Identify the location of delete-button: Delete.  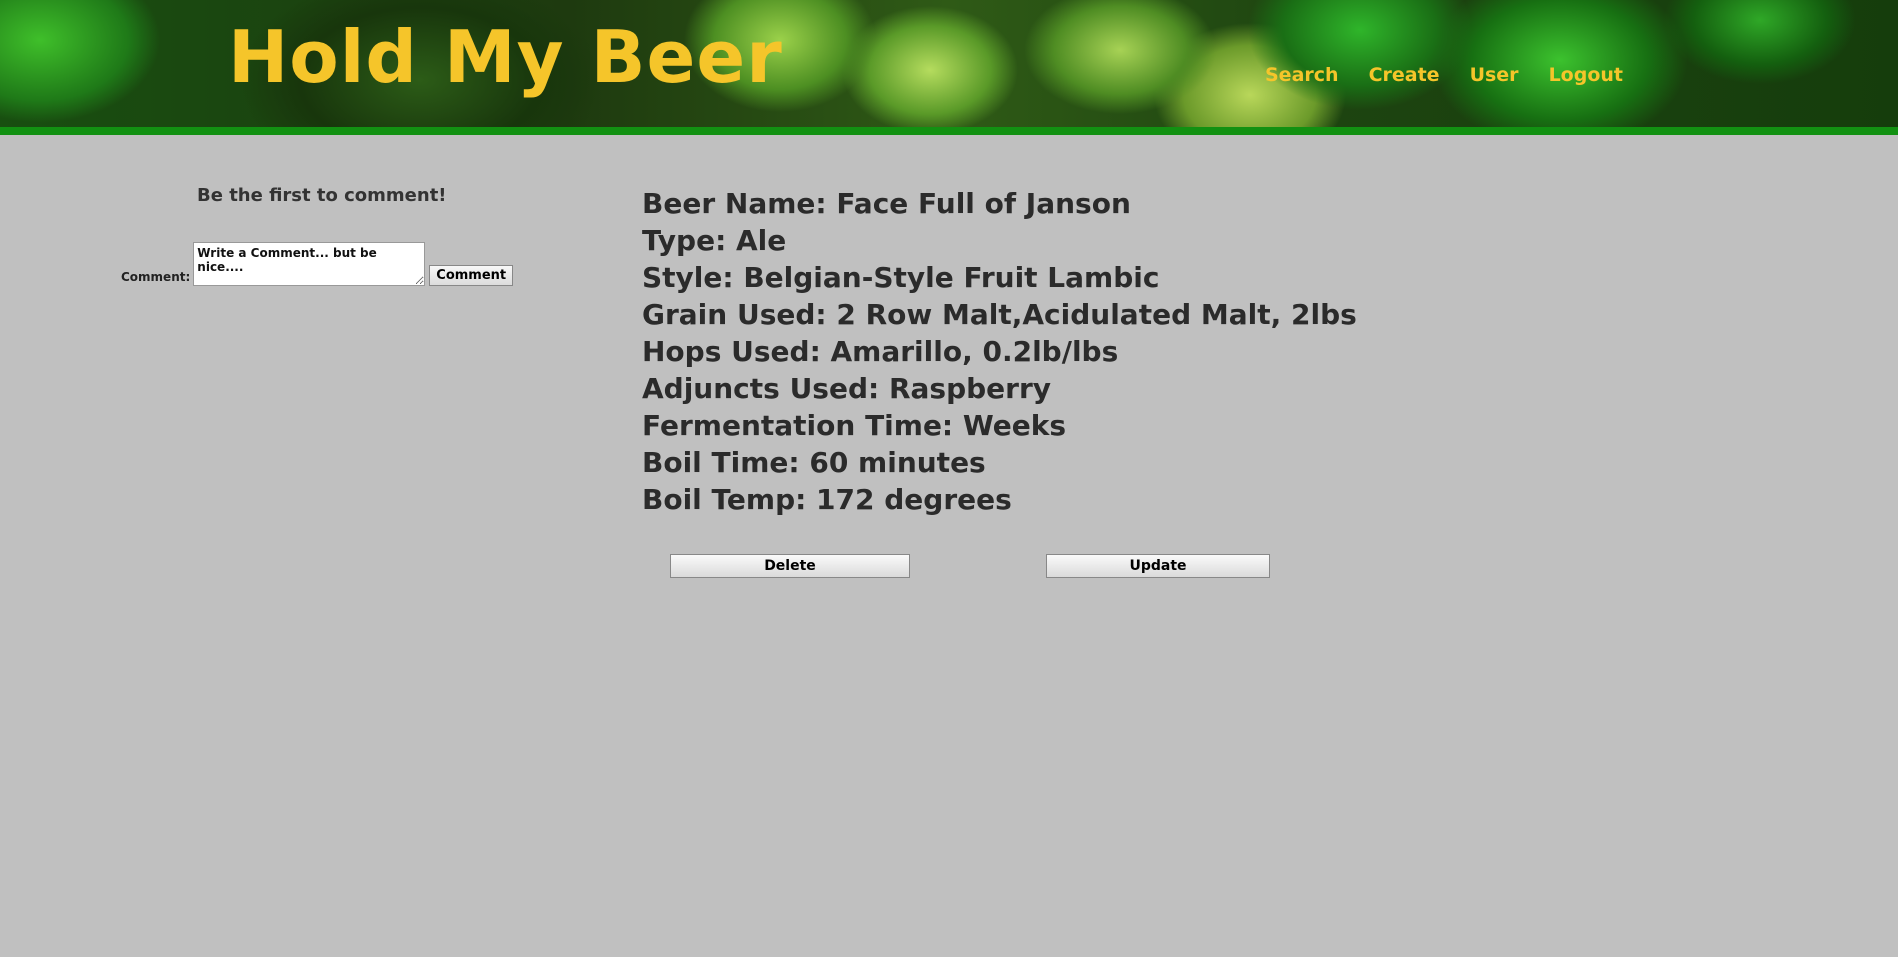
(790, 566).